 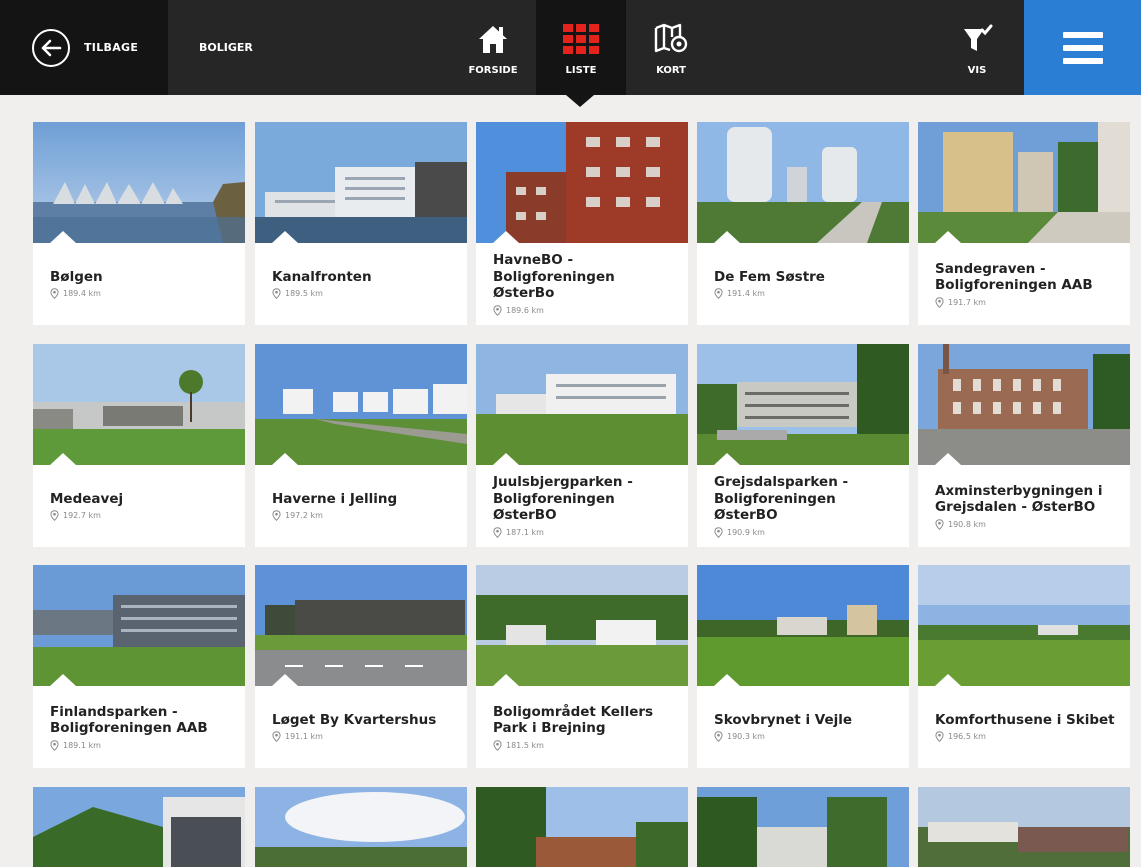 I want to click on distance-value: 189.4 km, so click(x=82, y=294).